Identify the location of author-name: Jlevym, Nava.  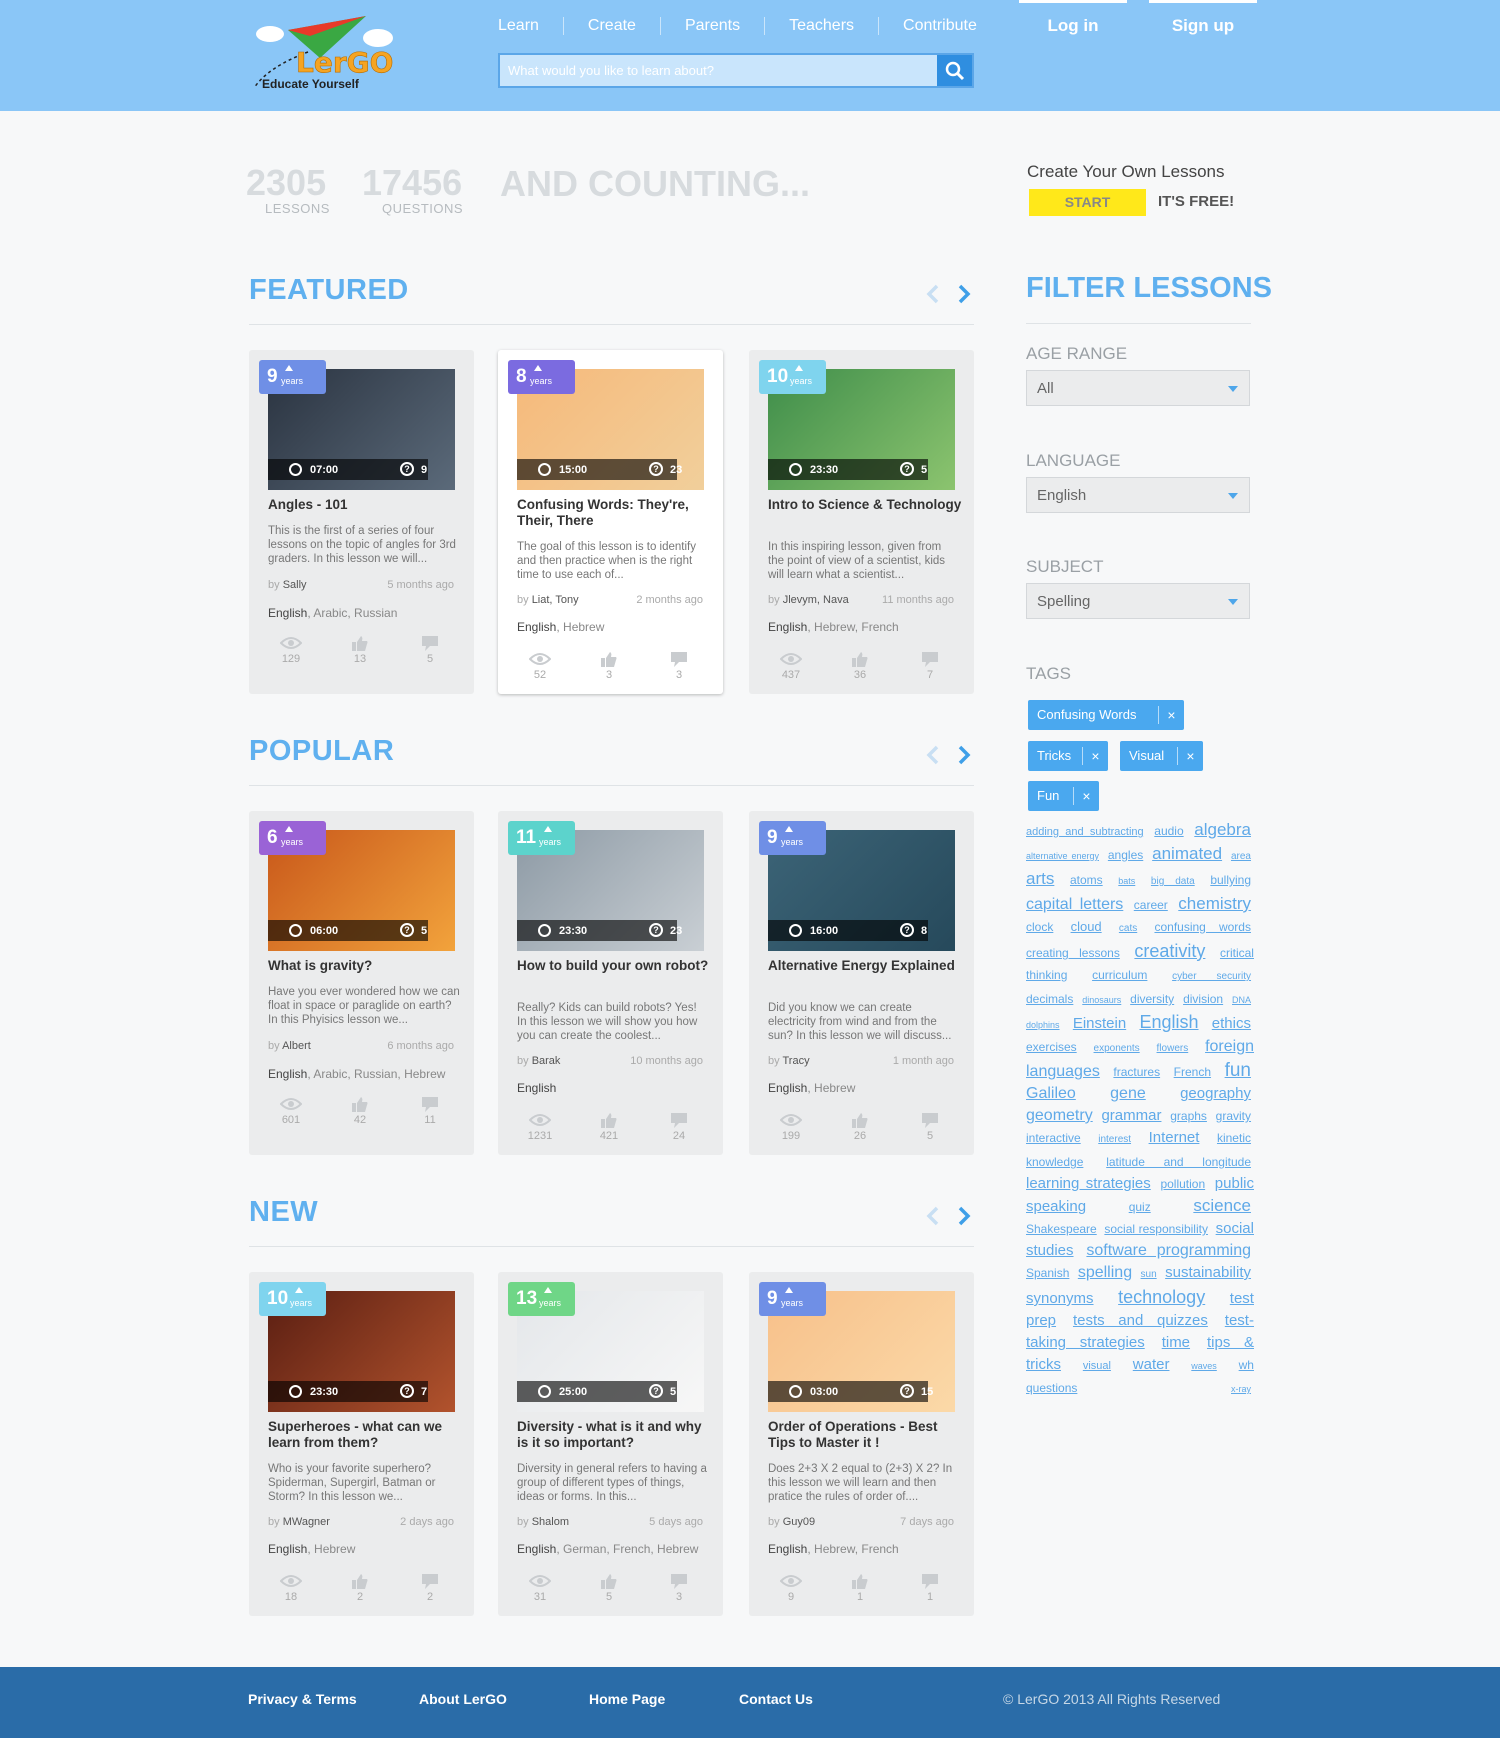
(816, 600).